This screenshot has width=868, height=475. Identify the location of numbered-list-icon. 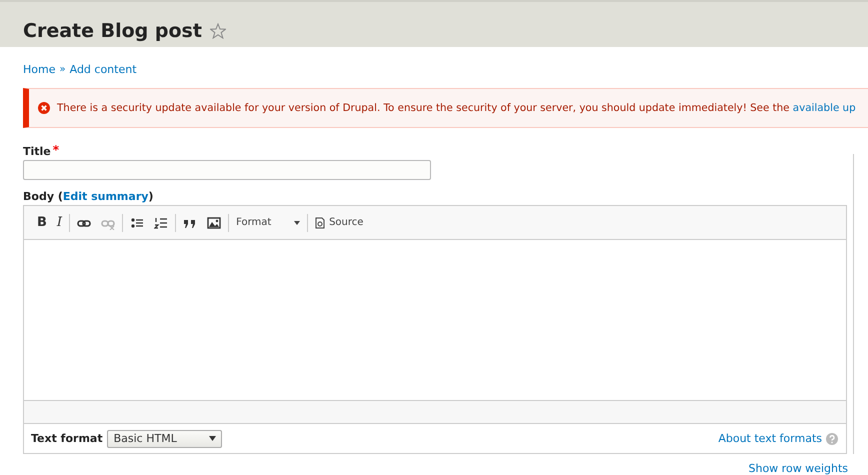
(161, 223).